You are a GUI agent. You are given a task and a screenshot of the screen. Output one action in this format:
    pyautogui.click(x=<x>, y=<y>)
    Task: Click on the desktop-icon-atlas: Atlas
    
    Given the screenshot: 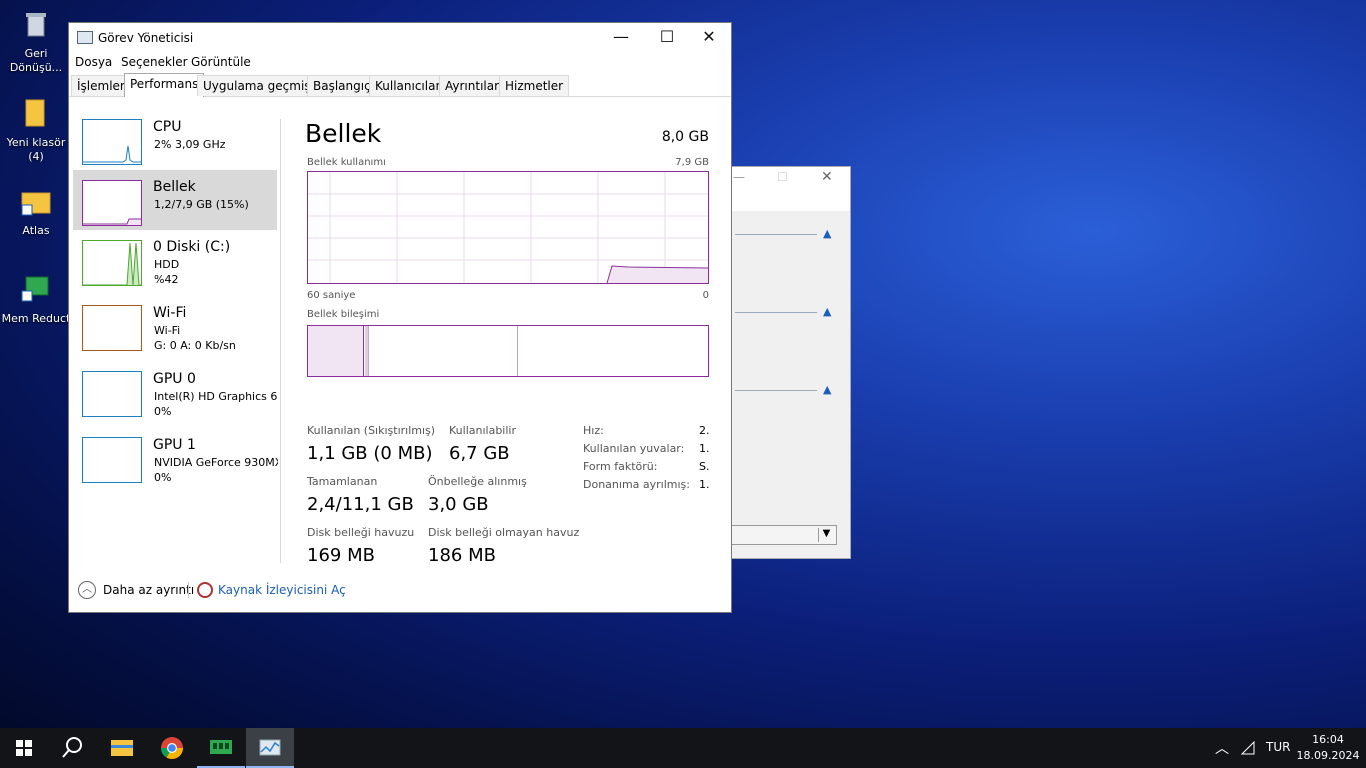 What is the action you would take?
    pyautogui.click(x=36, y=211)
    